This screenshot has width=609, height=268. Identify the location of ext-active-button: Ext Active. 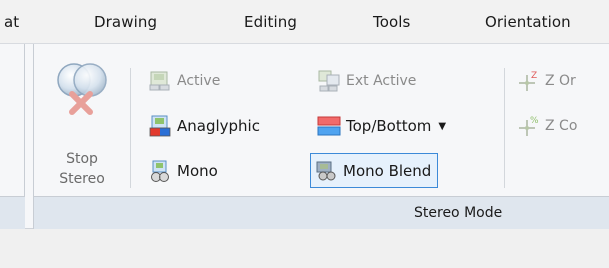
(366, 81).